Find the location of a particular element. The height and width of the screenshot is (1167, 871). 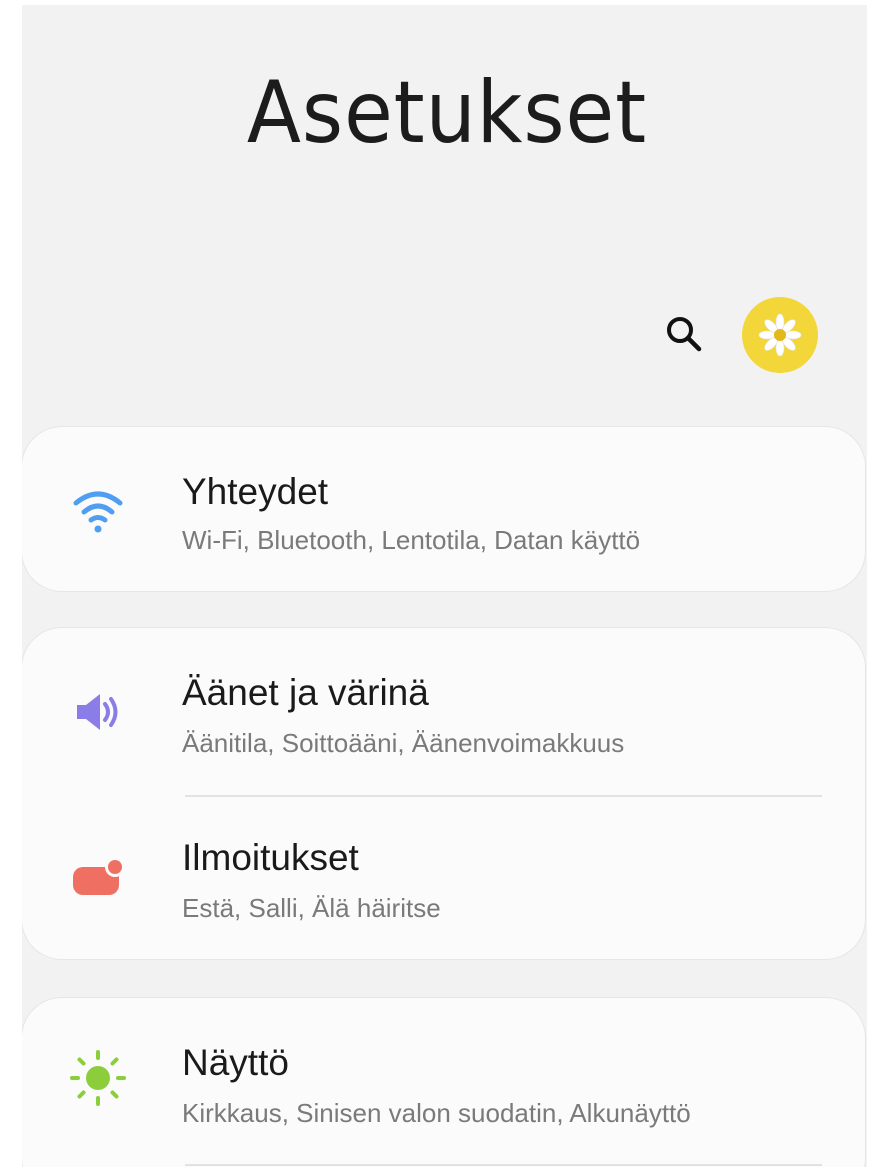

item-divider is located at coordinates (503, 1165).